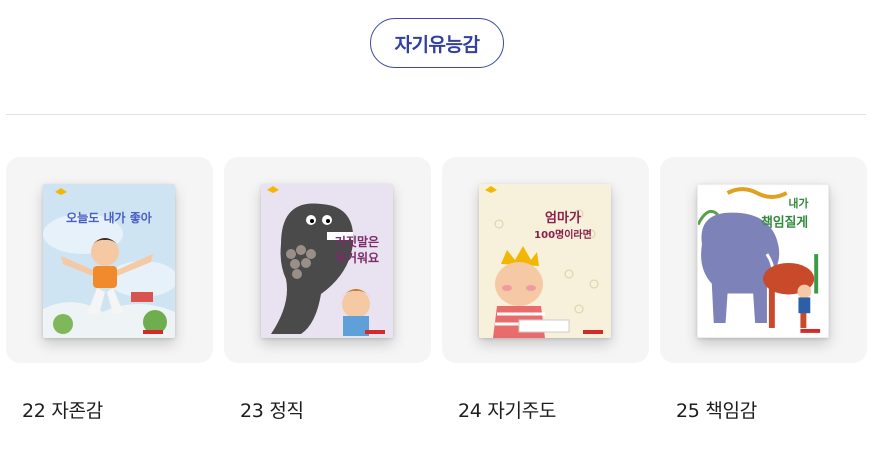 The image size is (875, 451). I want to click on book-caption: 22 자존감, so click(62, 409).